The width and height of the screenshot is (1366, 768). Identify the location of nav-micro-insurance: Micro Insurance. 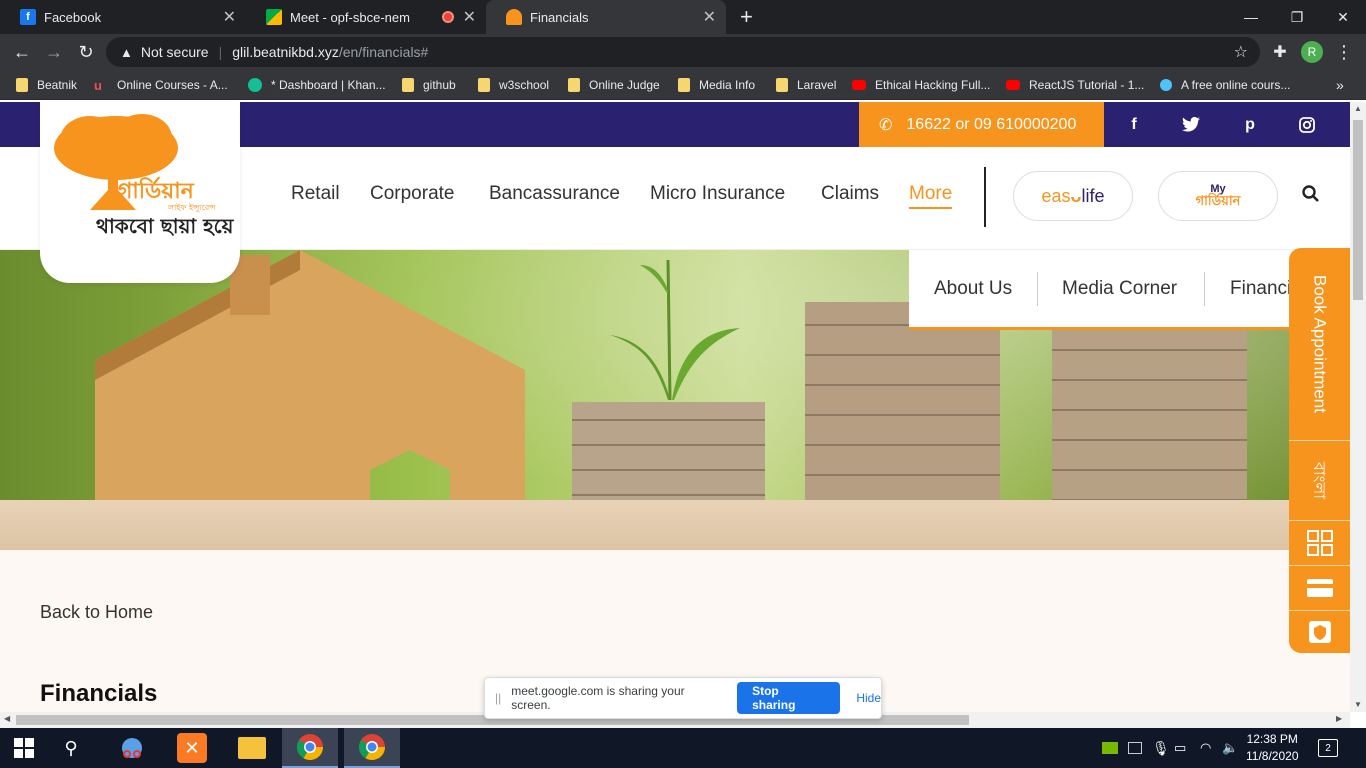
(717, 194).